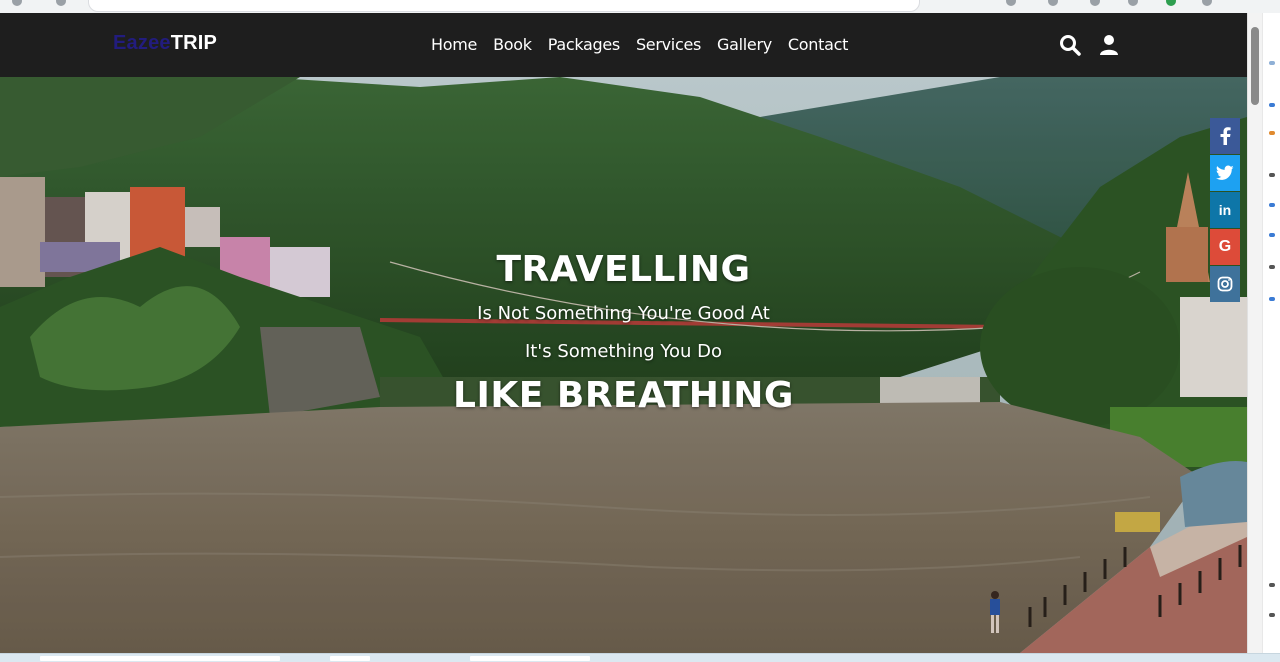 The height and width of the screenshot is (662, 1280). What do you see at coordinates (1255, 333) in the screenshot?
I see `page-scrollbar` at bounding box center [1255, 333].